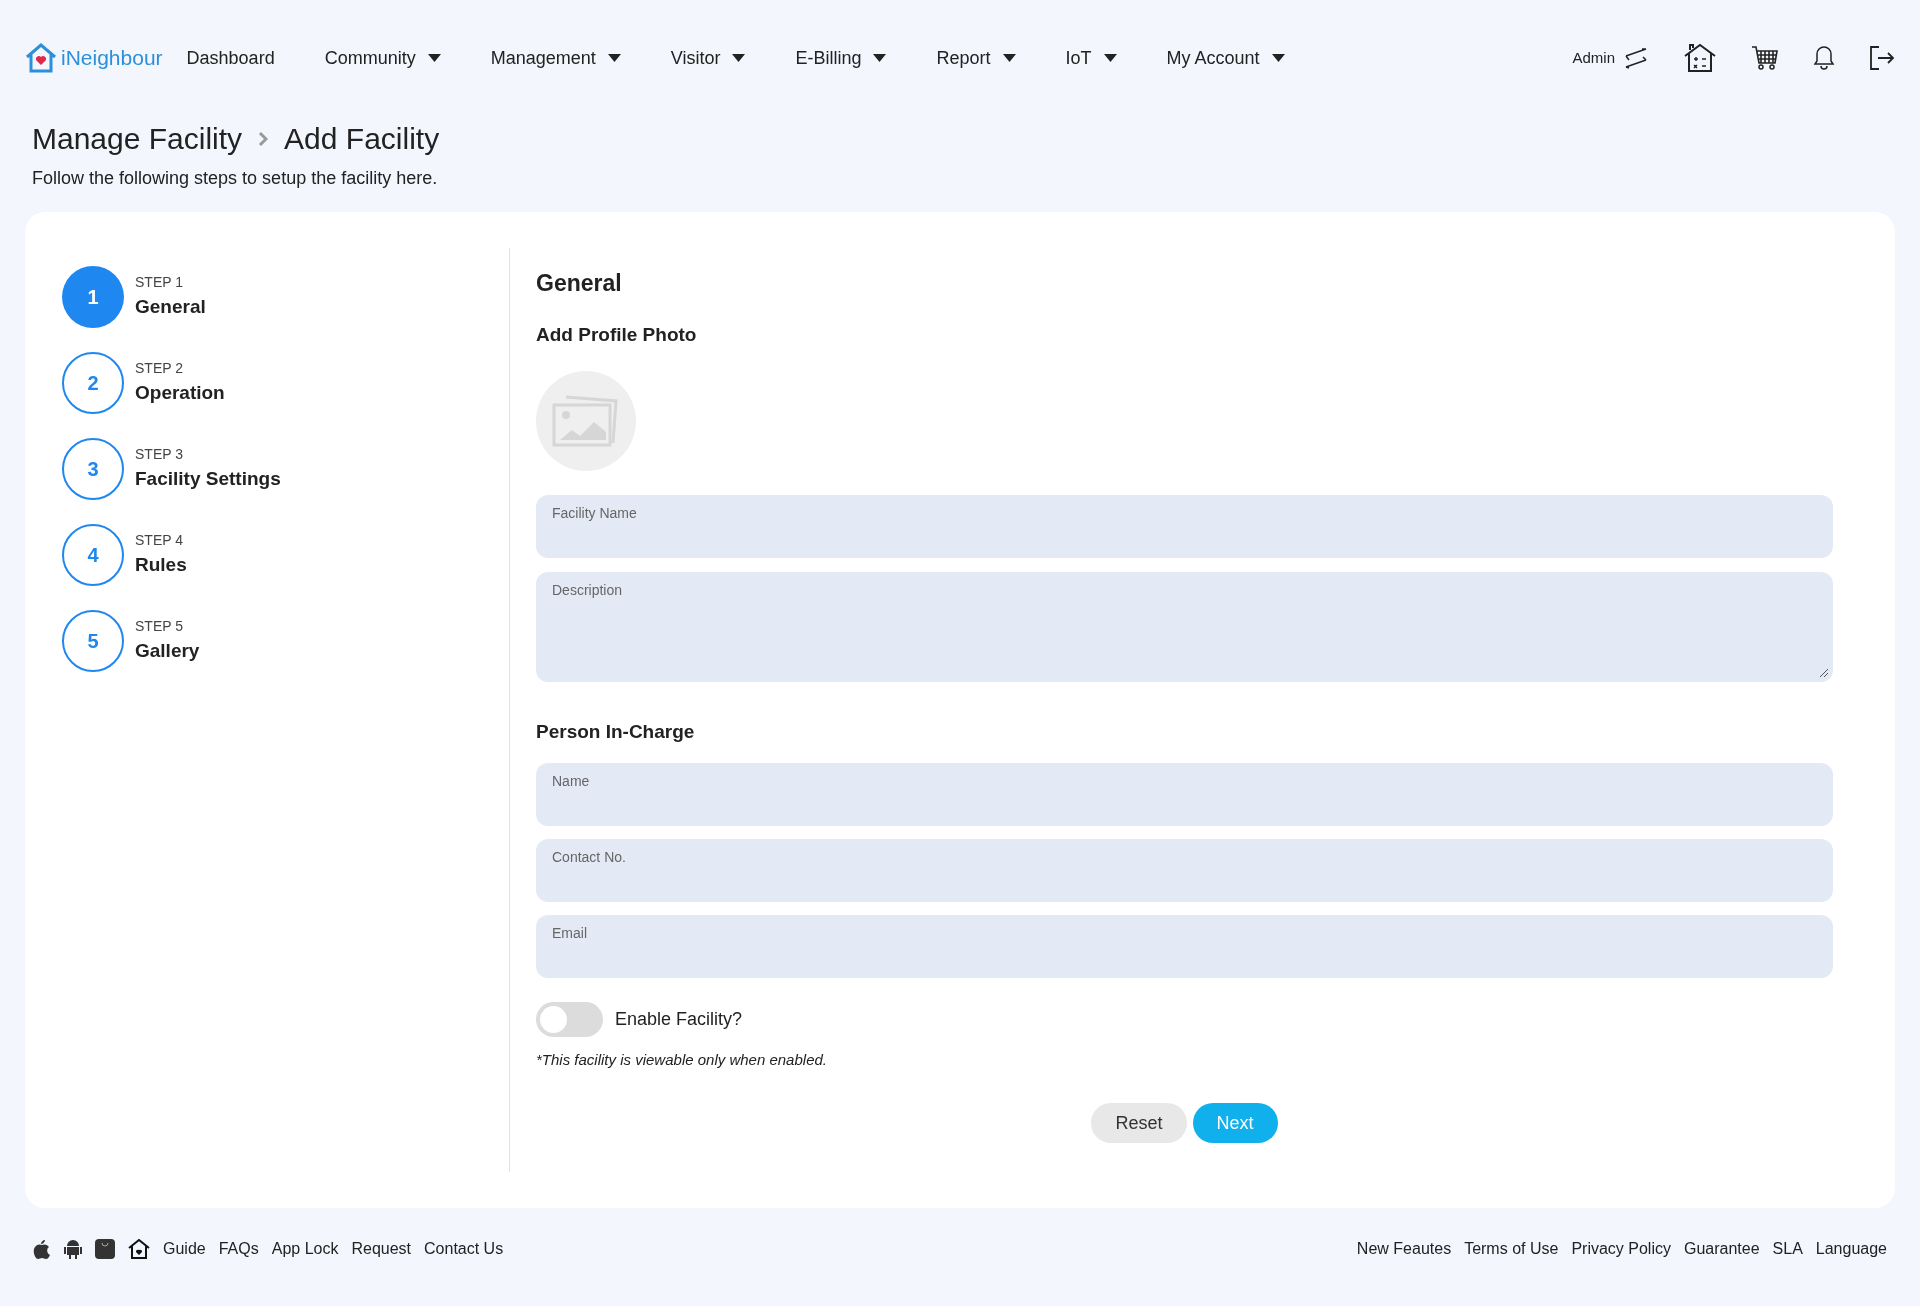 This screenshot has height=1306, width=1920. What do you see at coordinates (208, 479) in the screenshot?
I see `step-label: Facility Settings` at bounding box center [208, 479].